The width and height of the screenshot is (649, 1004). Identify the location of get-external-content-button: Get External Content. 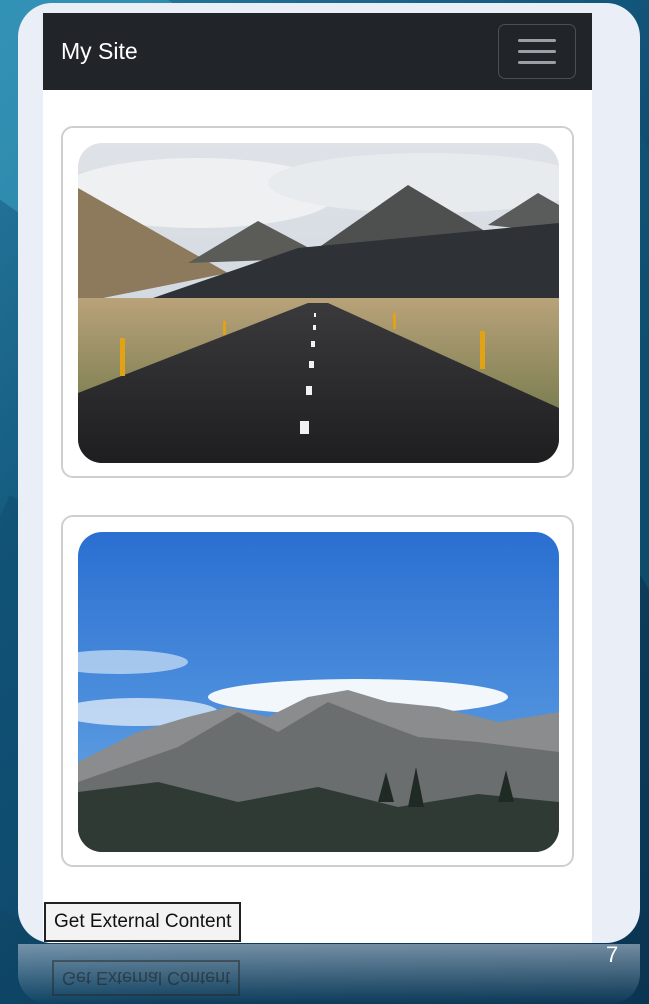
(143, 922).